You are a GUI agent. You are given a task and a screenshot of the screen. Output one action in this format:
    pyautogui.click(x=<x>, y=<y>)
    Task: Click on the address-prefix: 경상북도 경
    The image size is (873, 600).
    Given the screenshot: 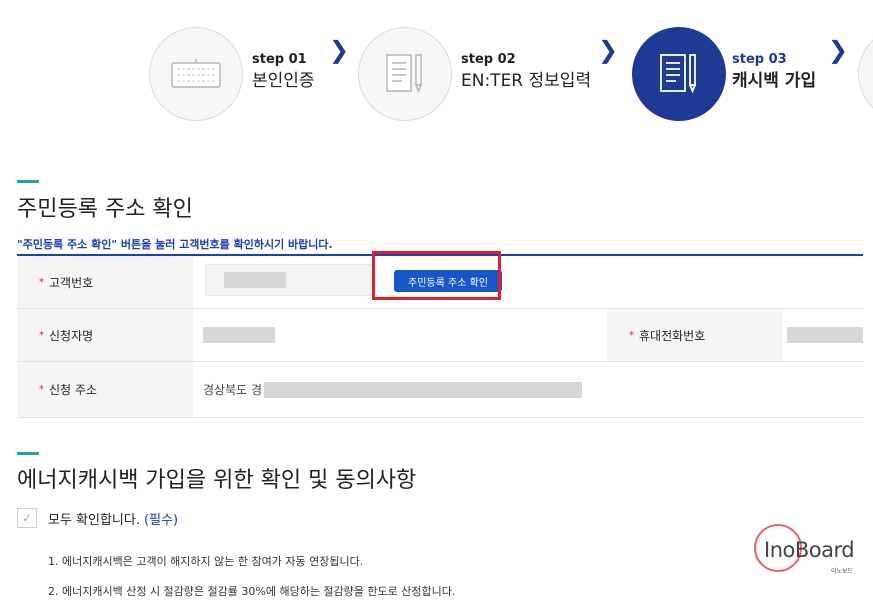 What is the action you would take?
    pyautogui.click(x=233, y=390)
    